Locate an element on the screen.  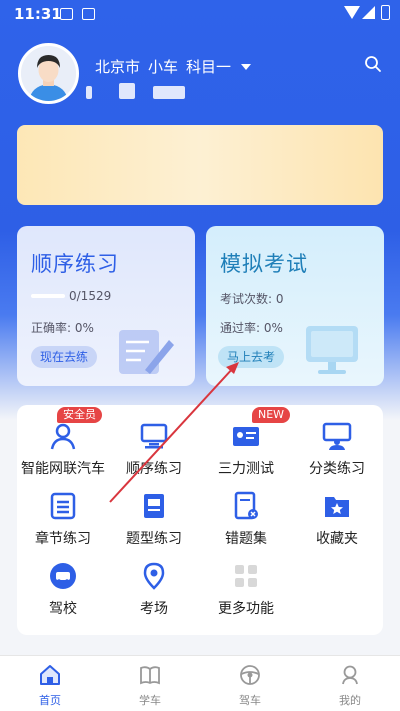
practice-progress-bar is located at coordinates (48, 296).